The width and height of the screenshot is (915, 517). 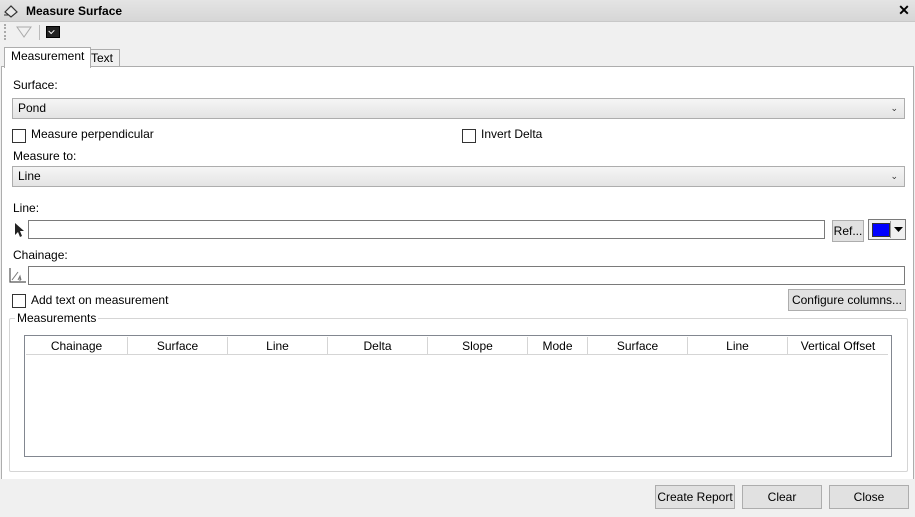 I want to click on toolbar-grip, so click(x=6, y=32).